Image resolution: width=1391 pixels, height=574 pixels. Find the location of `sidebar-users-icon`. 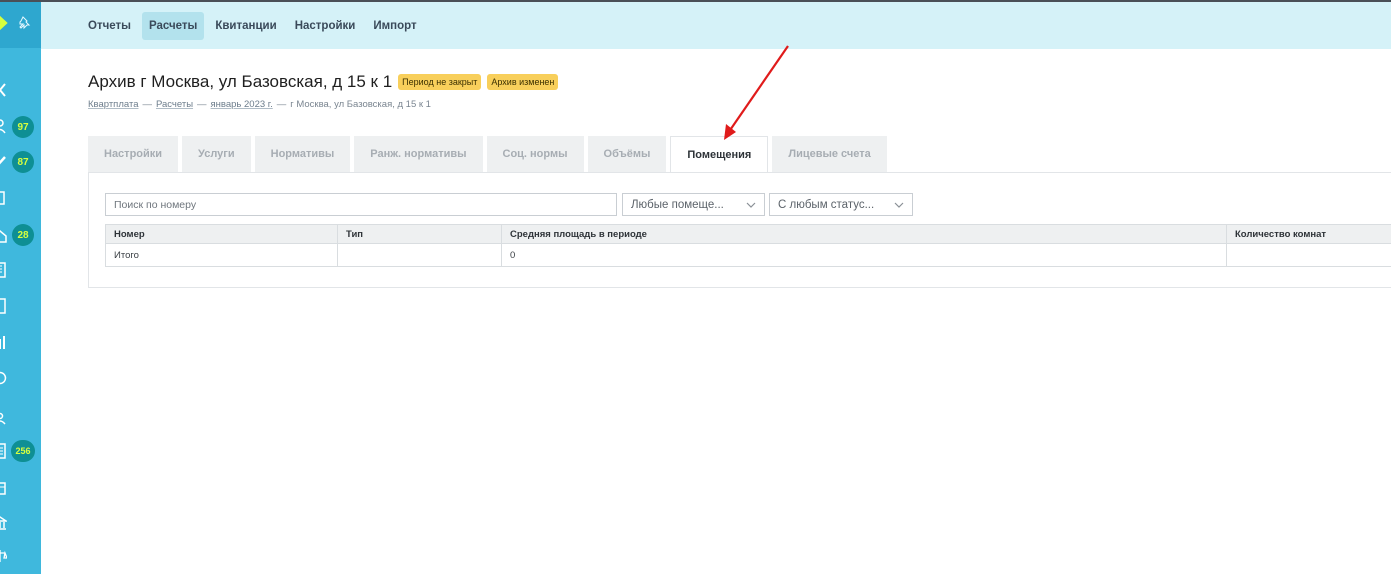

sidebar-users-icon is located at coordinates (3, 126).